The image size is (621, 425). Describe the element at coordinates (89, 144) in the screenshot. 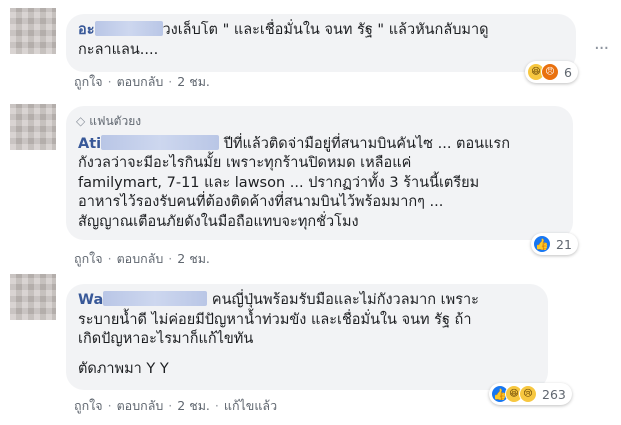

I see `commenter-name: Ati` at that location.